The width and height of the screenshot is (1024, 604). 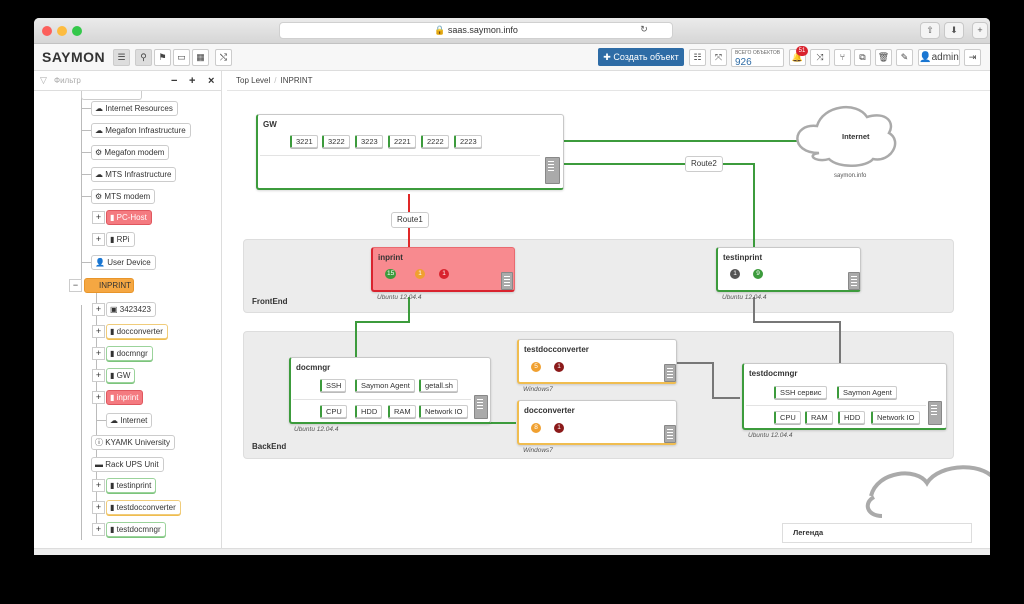 What do you see at coordinates (862, 57) in the screenshot?
I see `copy-icon: ⧉` at bounding box center [862, 57].